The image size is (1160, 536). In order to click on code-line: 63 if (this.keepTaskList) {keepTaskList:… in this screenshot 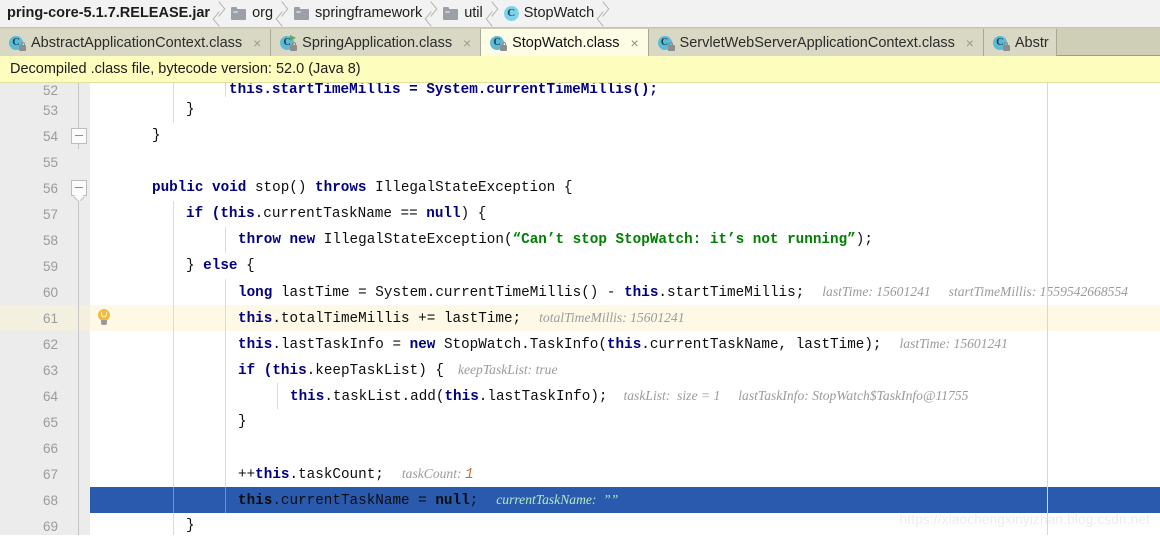, I will do `click(580, 370)`.